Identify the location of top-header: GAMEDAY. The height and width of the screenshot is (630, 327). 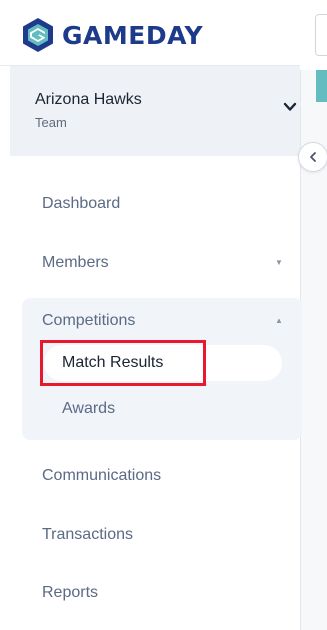
(163, 35).